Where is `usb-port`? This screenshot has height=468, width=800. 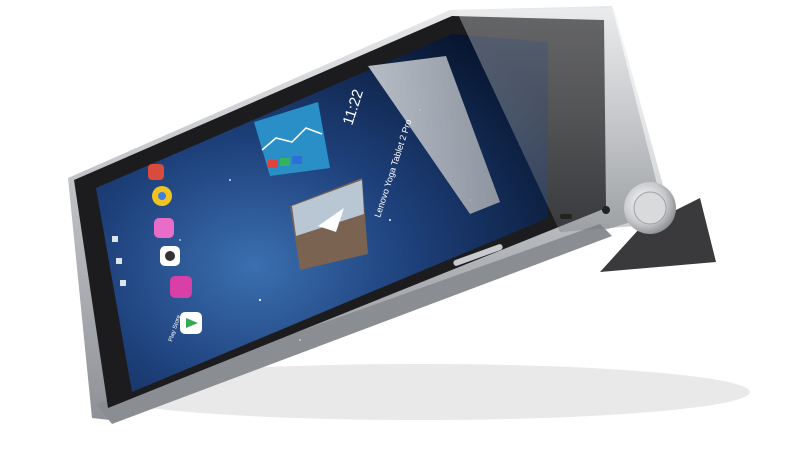
usb-port is located at coordinates (566, 216).